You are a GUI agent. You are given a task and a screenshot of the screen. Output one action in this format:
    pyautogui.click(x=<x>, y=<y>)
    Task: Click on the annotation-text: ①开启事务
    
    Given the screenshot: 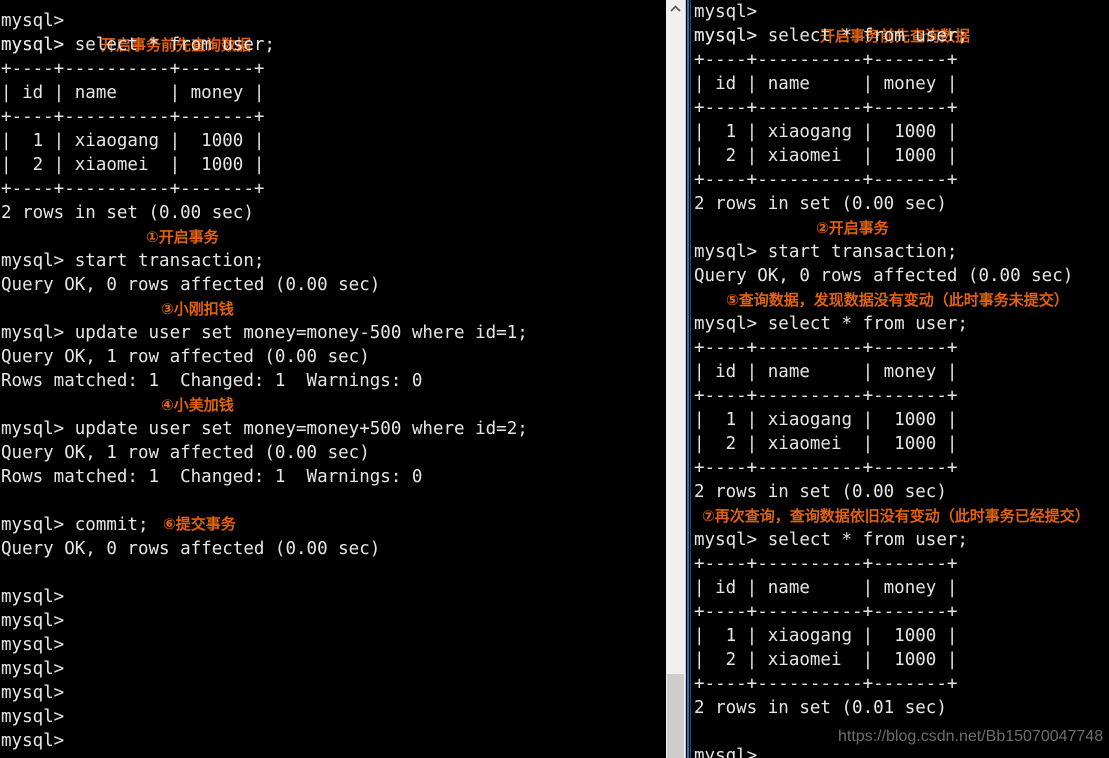 What is the action you would take?
    pyautogui.click(x=182, y=237)
    